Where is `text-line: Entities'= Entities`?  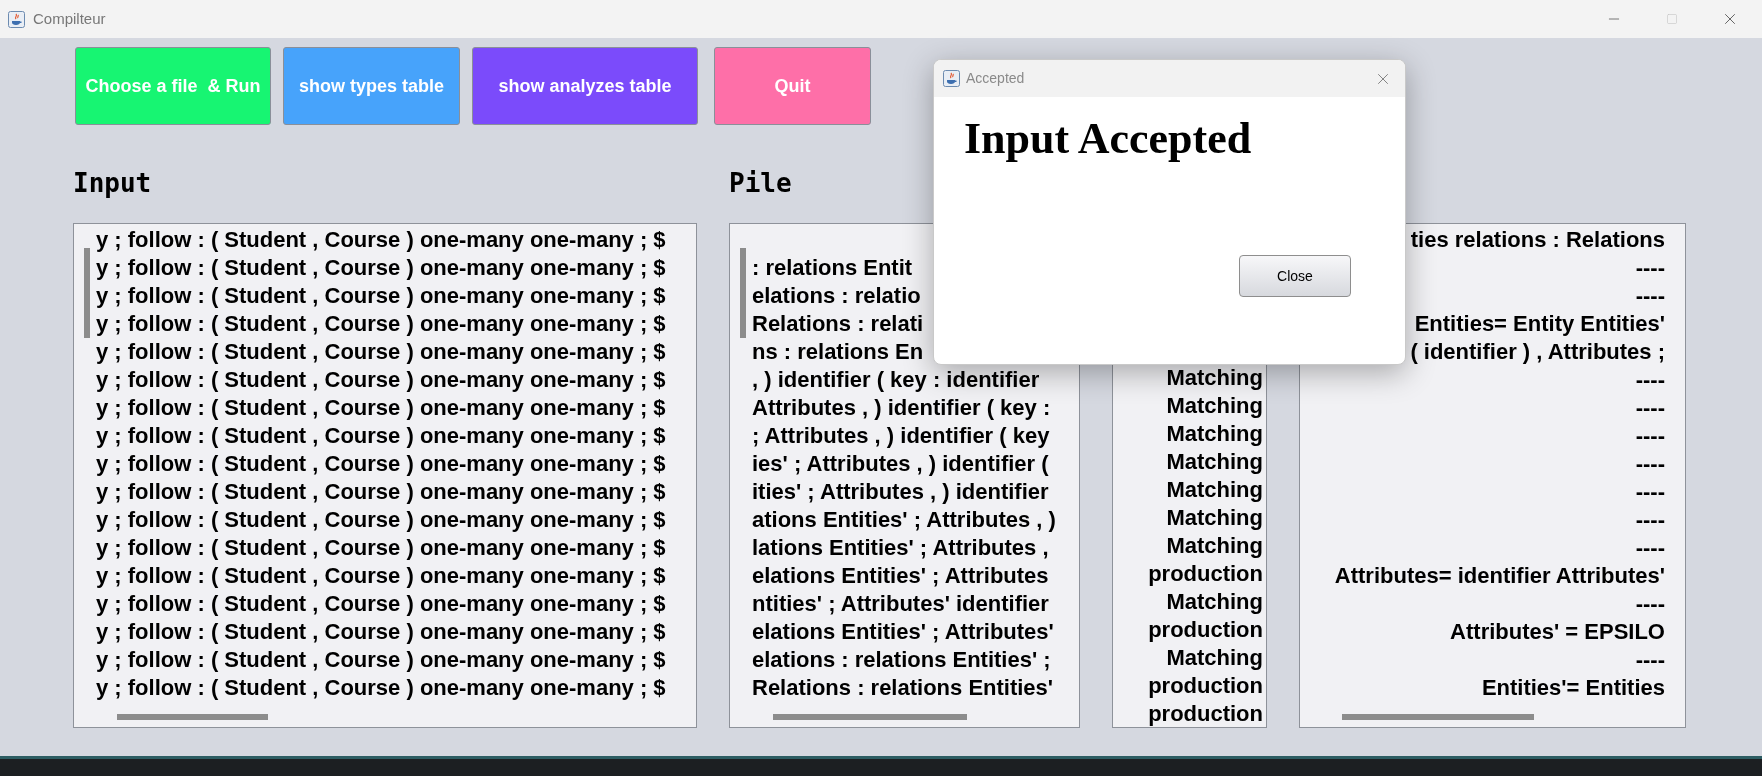
text-line: Entities'= Entities is located at coordinates (1572, 688).